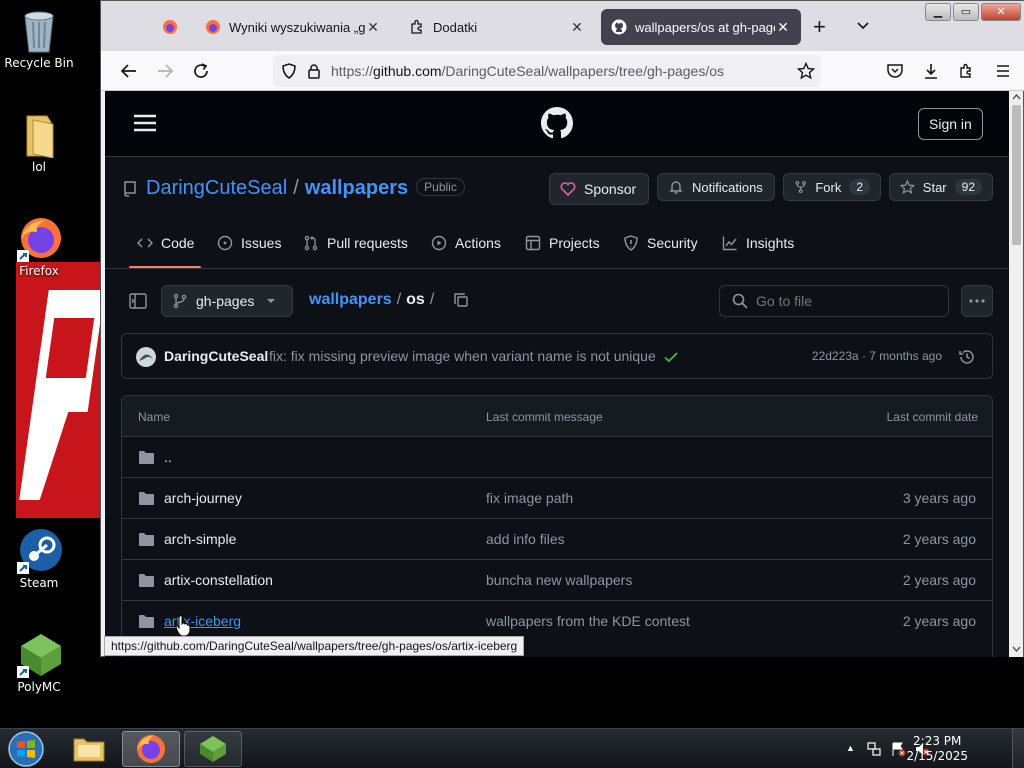  What do you see at coordinates (966, 12) in the screenshot?
I see `maximize-button: ▭` at bounding box center [966, 12].